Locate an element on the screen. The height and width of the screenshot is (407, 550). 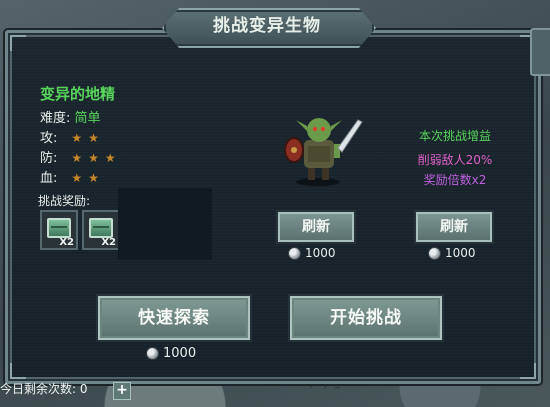
health-row: 血: ★★ is located at coordinates (72, 176).